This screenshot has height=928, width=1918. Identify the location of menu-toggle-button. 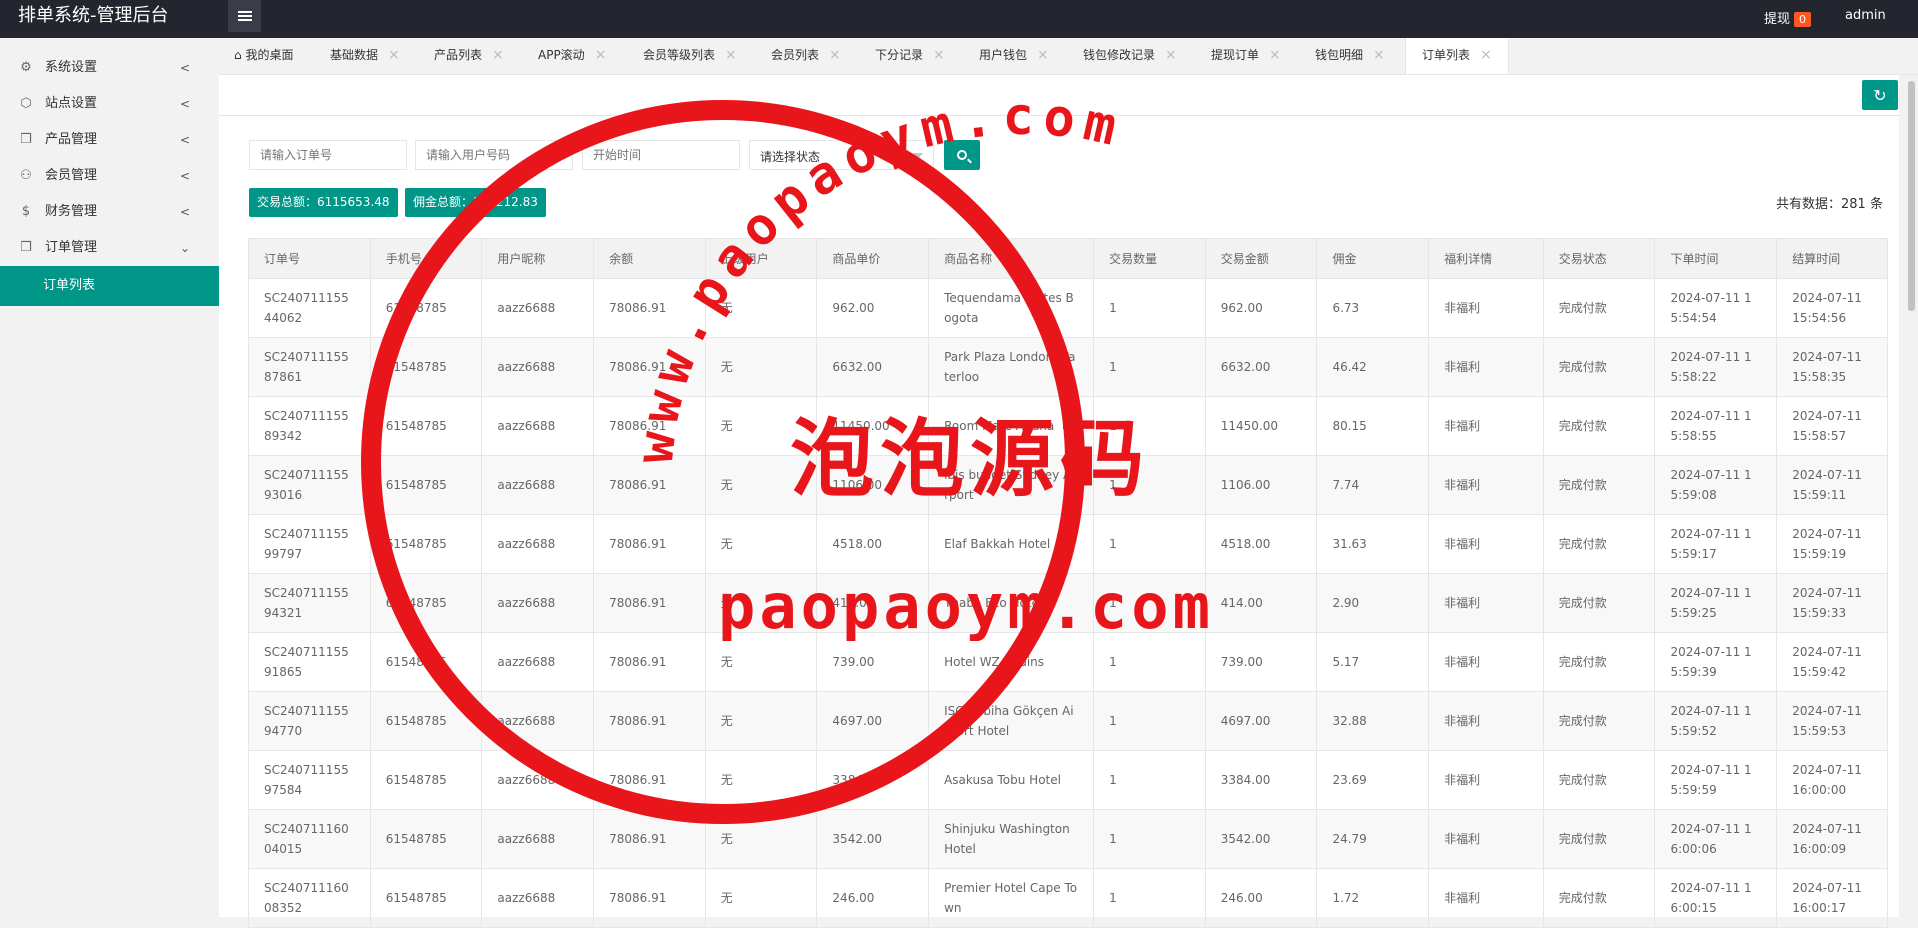
(244, 16).